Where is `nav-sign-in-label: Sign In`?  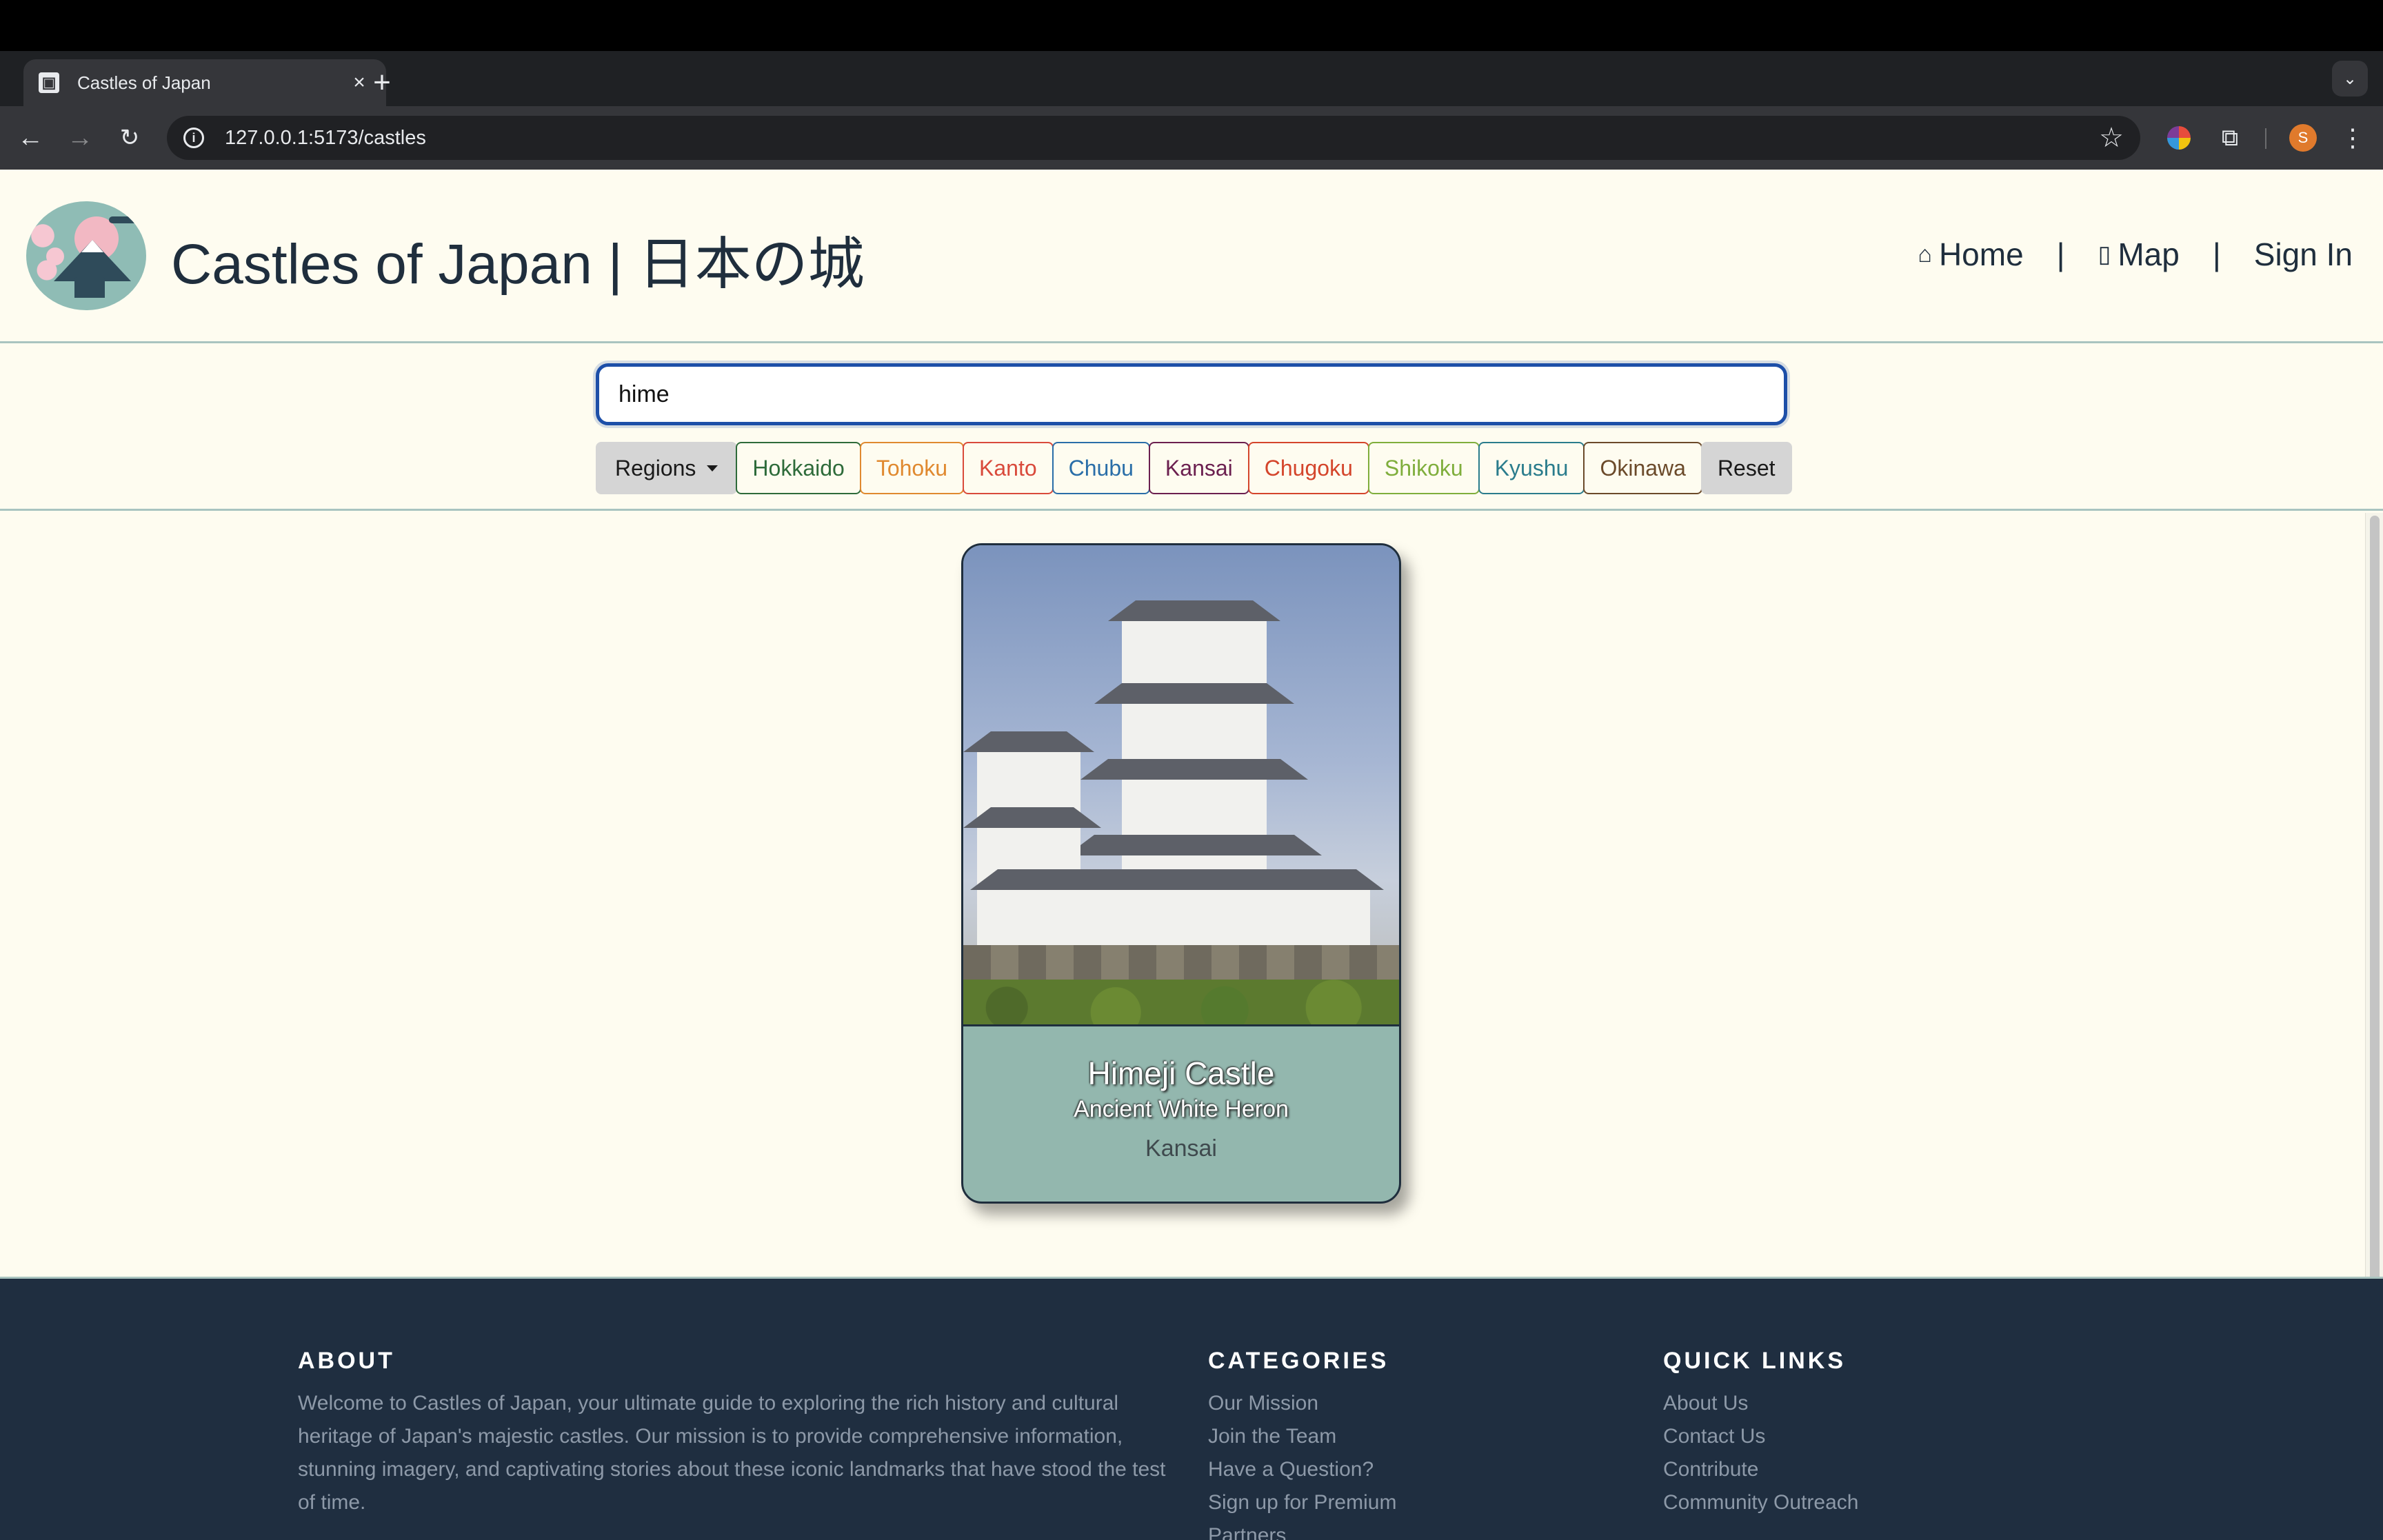 nav-sign-in-label: Sign In is located at coordinates (2303, 254).